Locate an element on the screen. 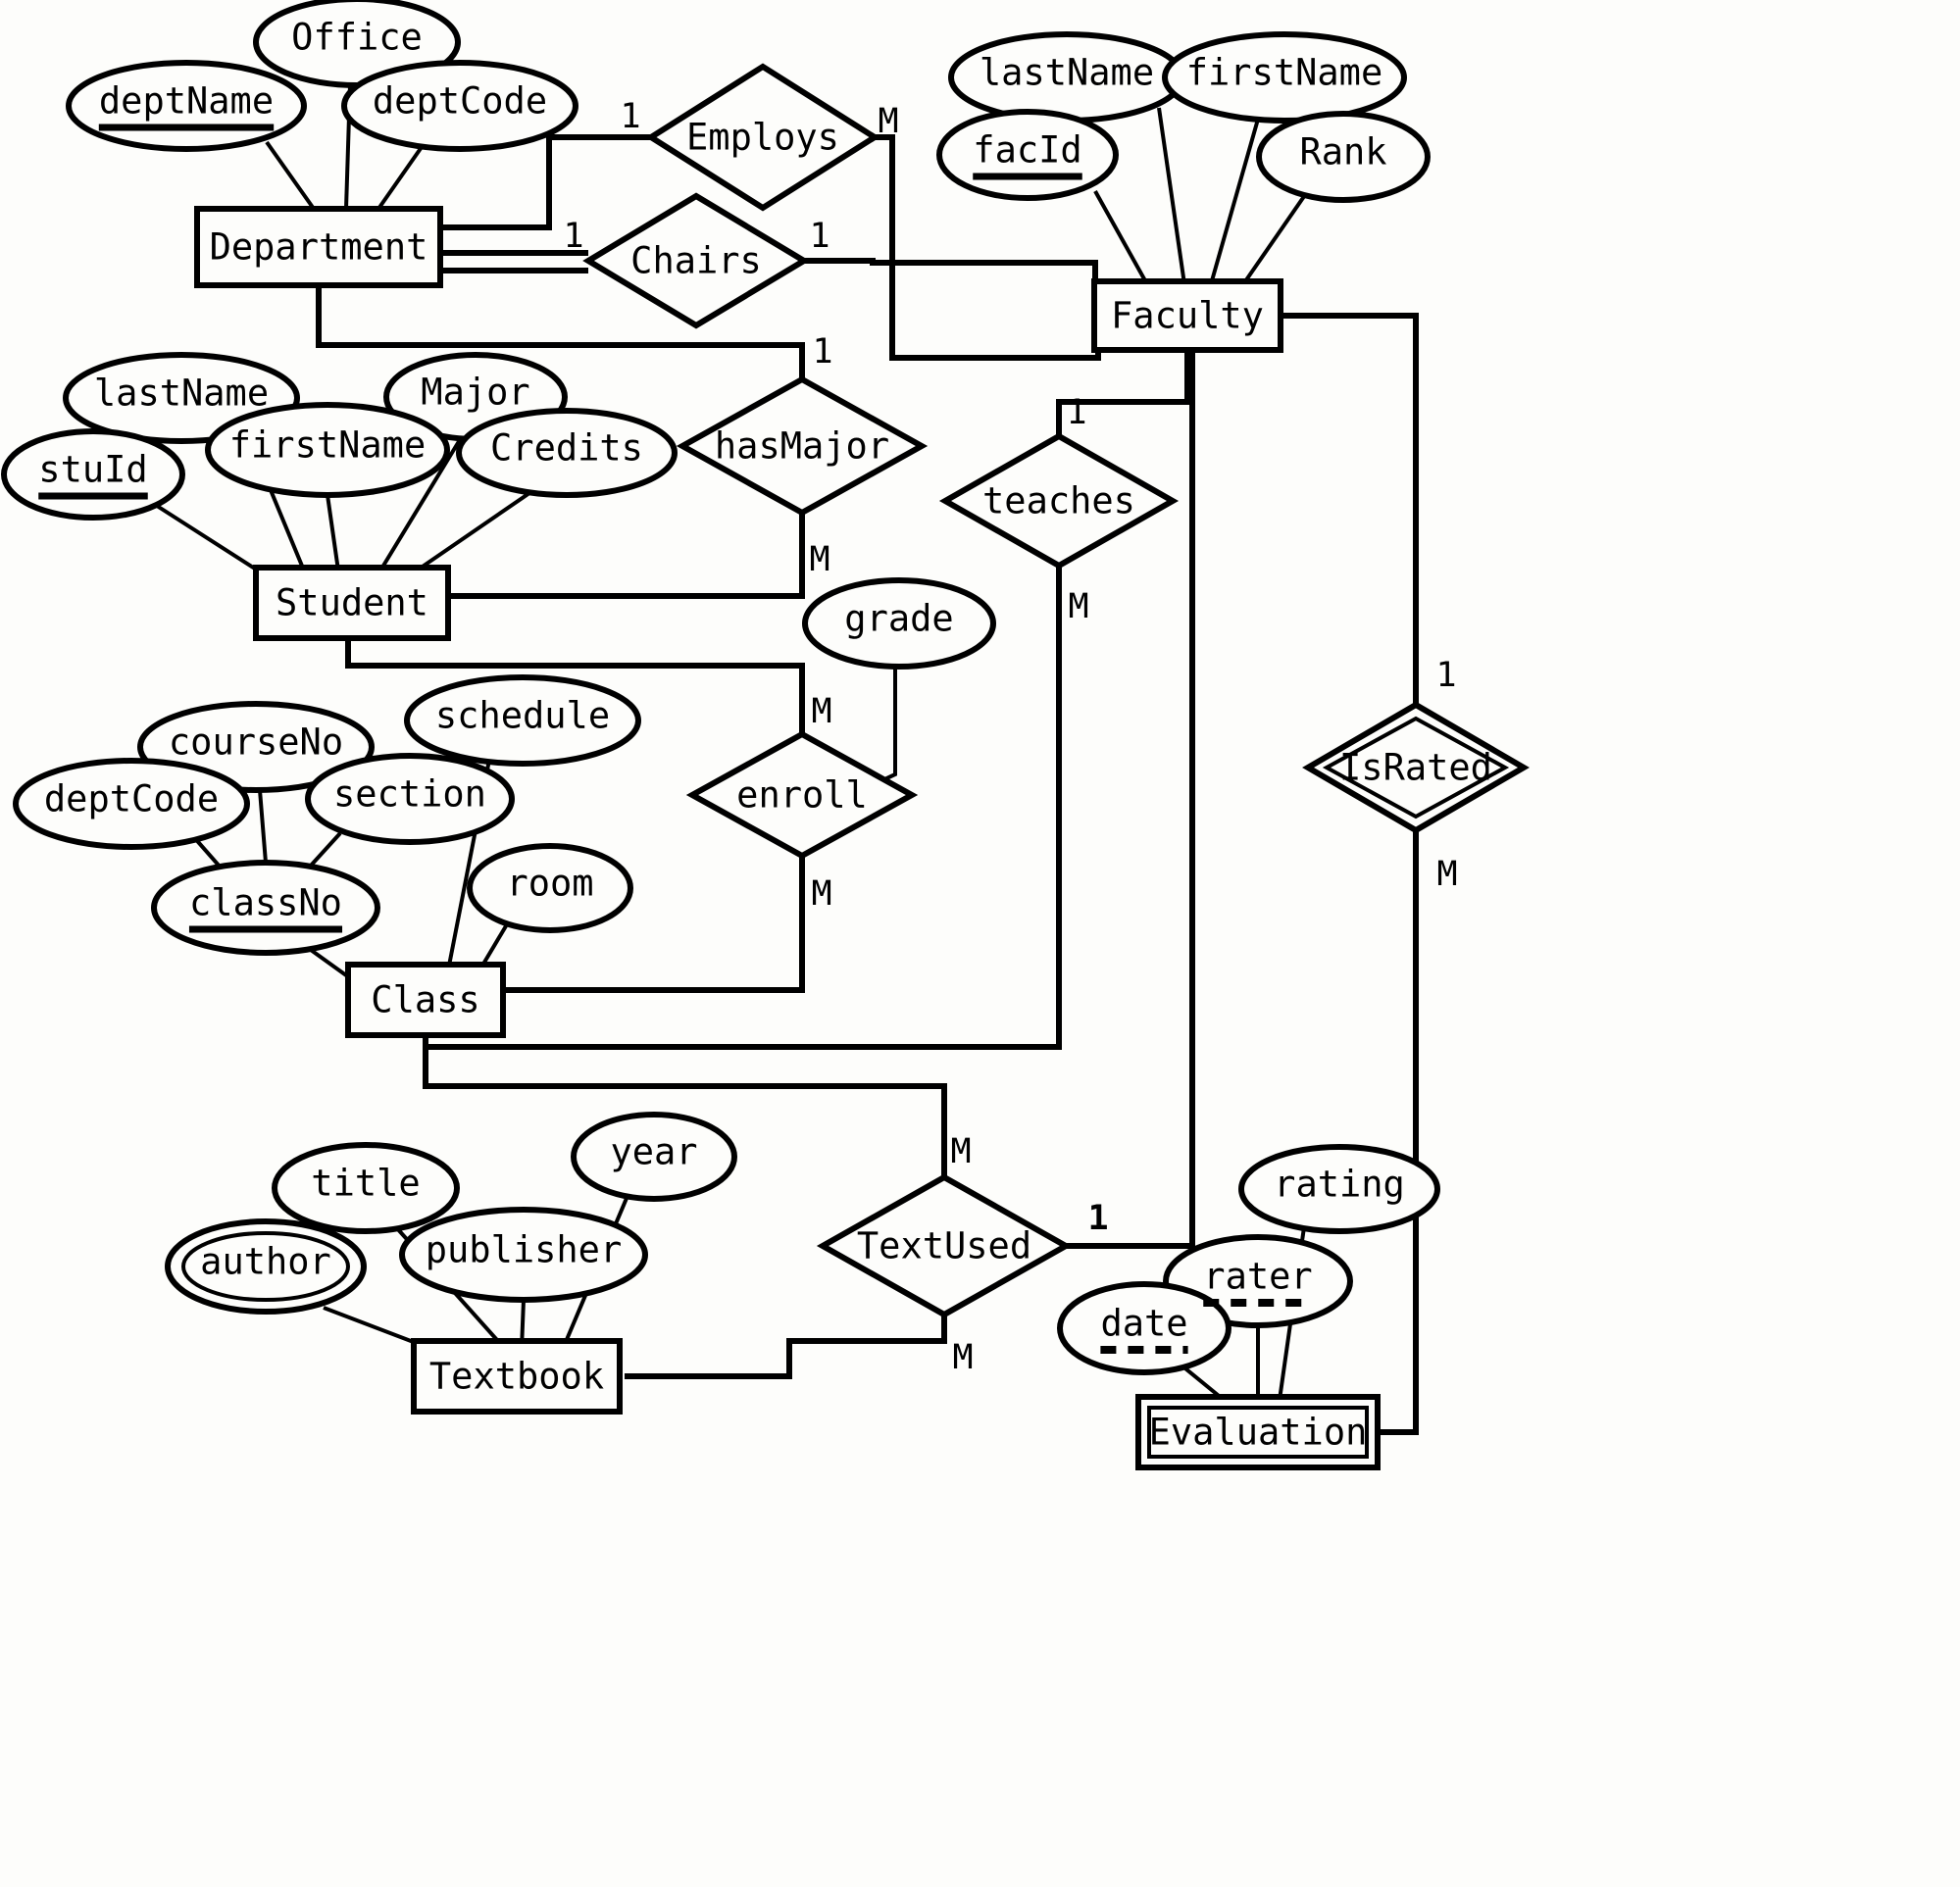 This screenshot has width=1960, height=1887. attribute-label: Credits is located at coordinates (566, 448).